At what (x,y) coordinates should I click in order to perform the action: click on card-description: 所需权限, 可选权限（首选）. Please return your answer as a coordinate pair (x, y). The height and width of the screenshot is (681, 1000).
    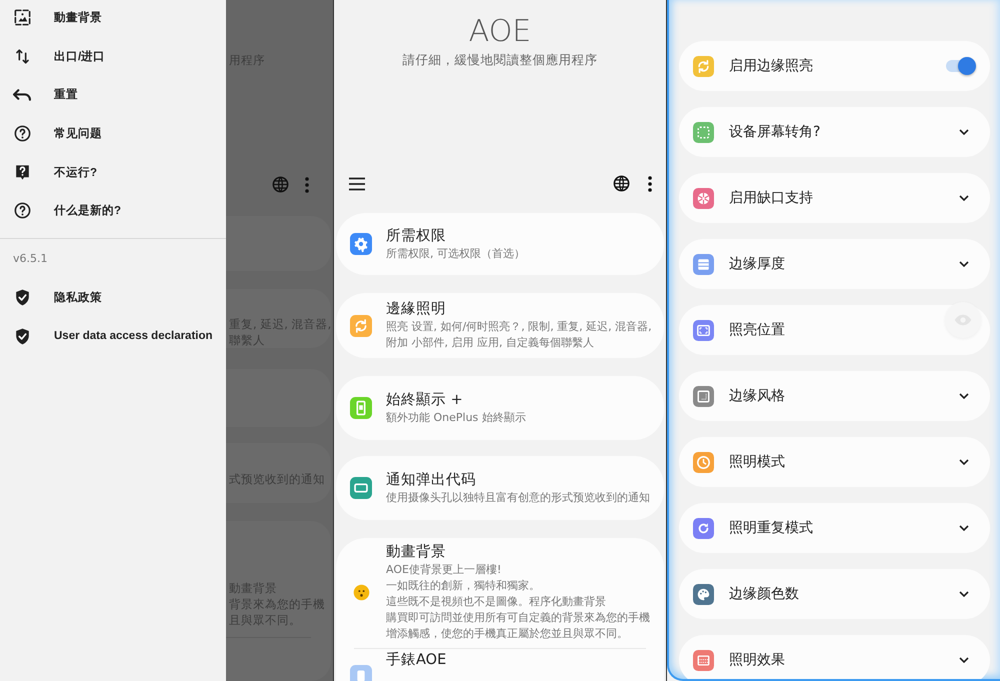
    Looking at the image, I should click on (455, 254).